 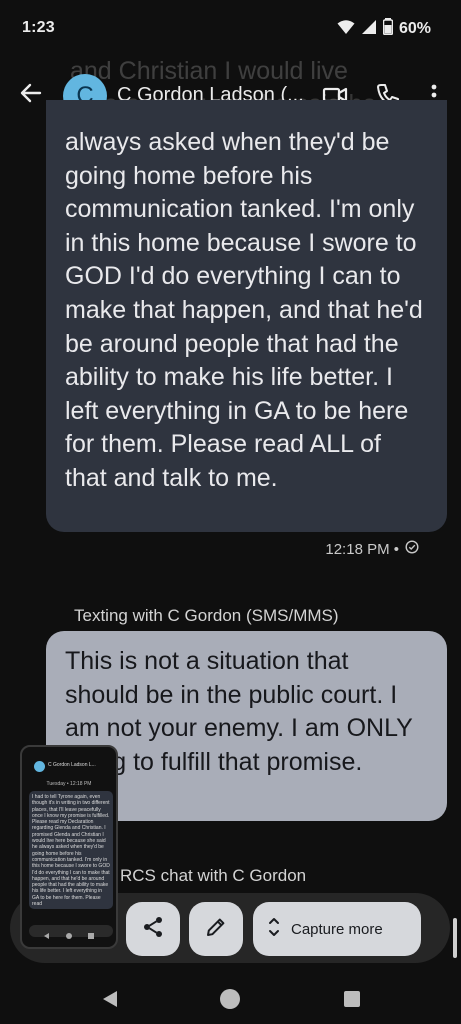 What do you see at coordinates (206, 615) in the screenshot?
I see `sms-mode-label: Texting with C Gordon (SMS/MMS)` at bounding box center [206, 615].